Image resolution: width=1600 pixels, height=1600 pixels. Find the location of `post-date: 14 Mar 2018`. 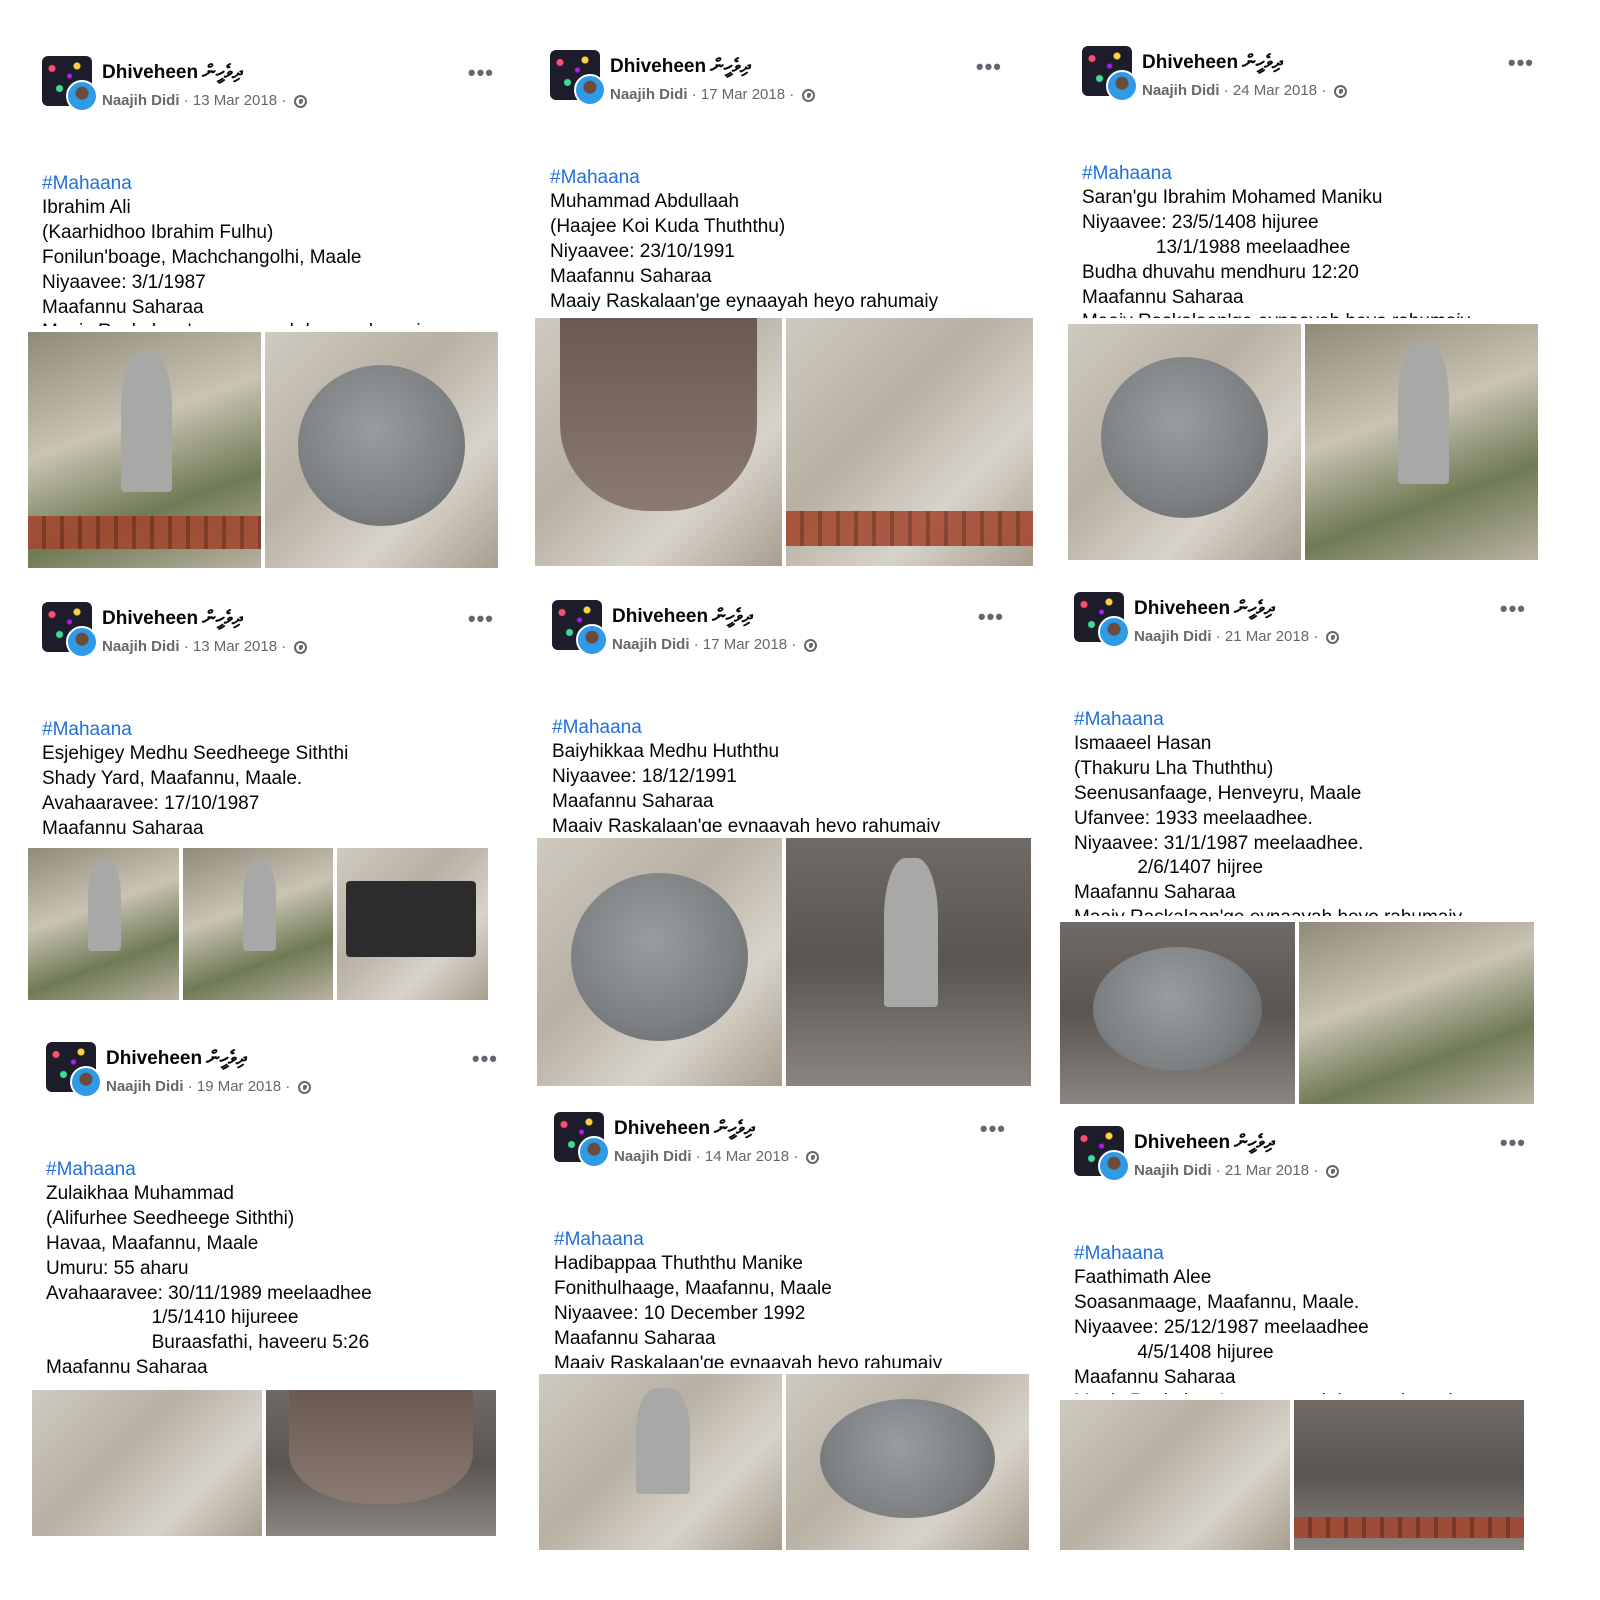

post-date: 14 Mar 2018 is located at coordinates (747, 1156).